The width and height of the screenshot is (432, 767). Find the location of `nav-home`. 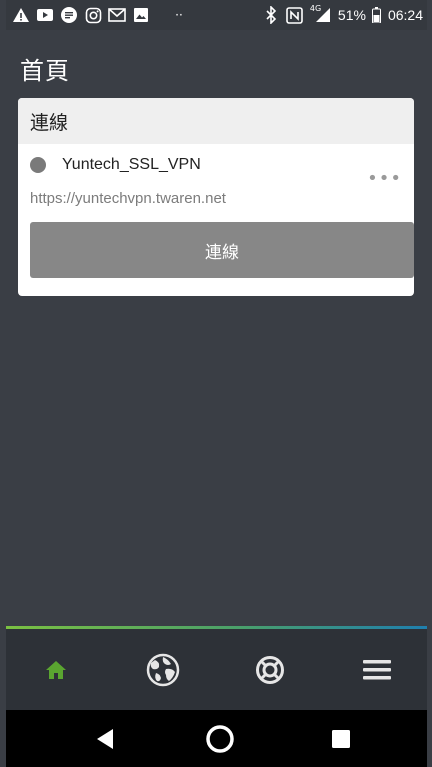

nav-home is located at coordinates (56, 669).